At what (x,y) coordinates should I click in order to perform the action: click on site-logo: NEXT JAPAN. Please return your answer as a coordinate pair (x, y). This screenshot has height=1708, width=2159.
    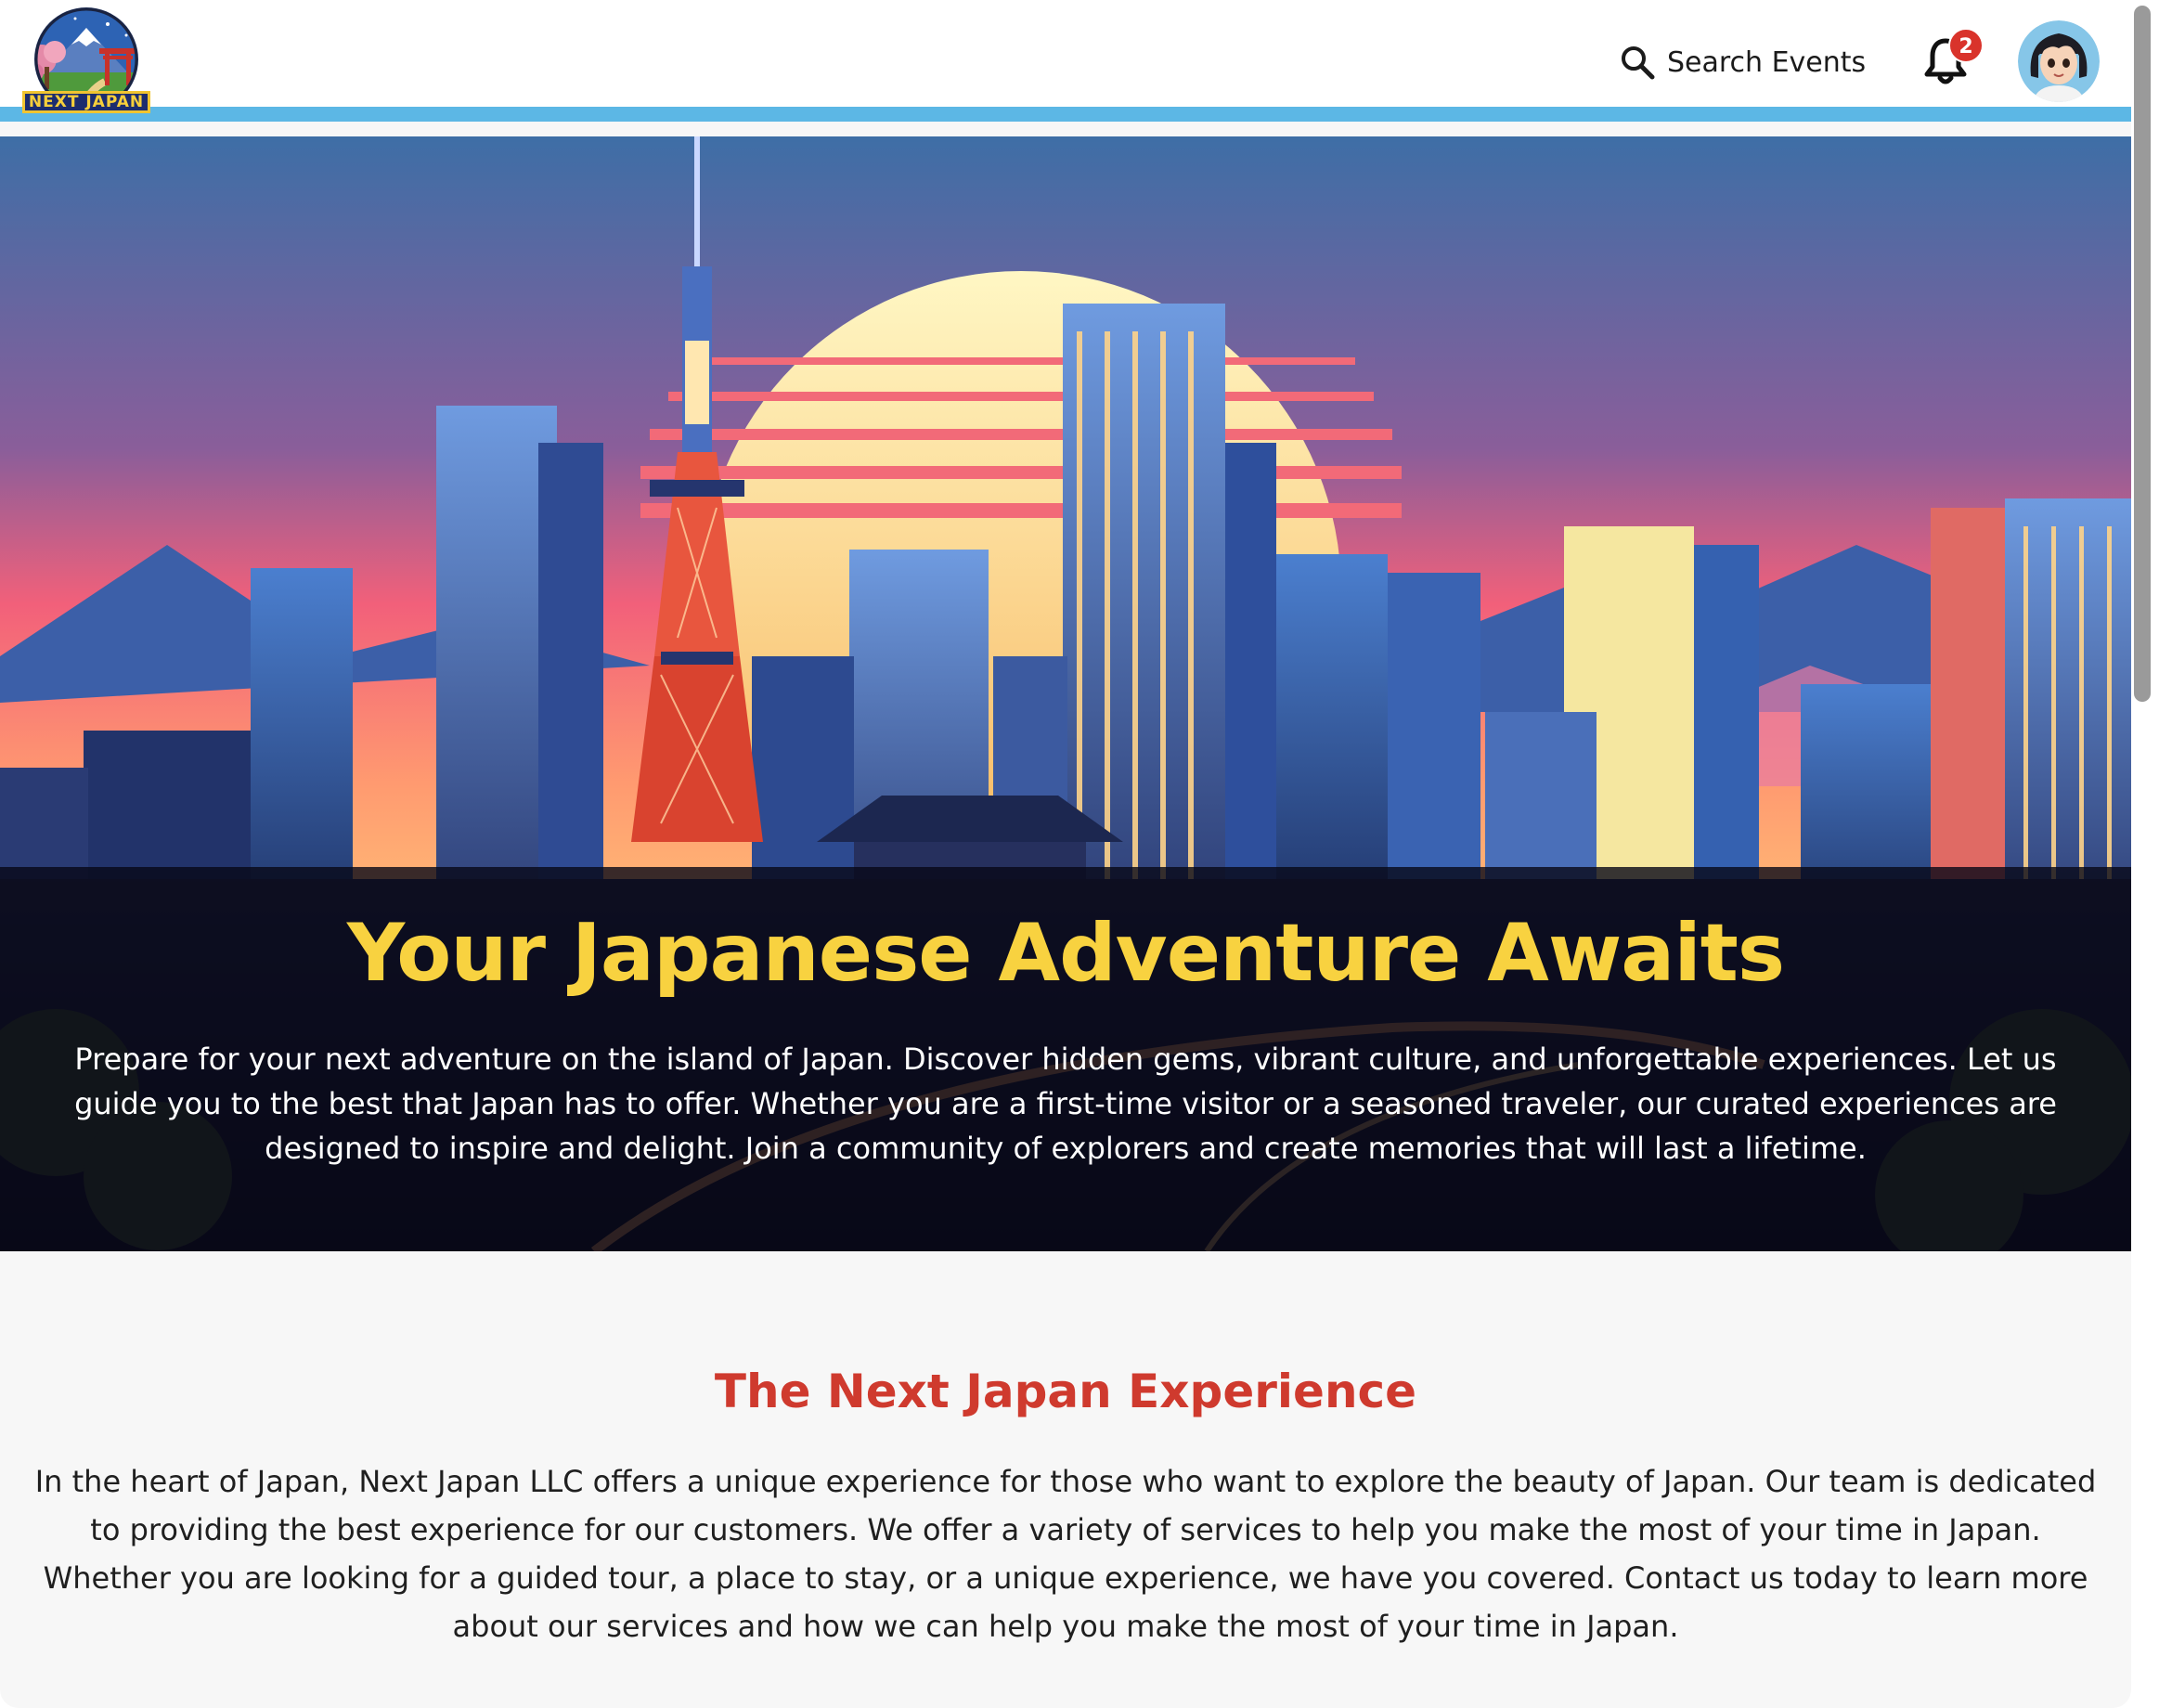
    Looking at the image, I should click on (86, 62).